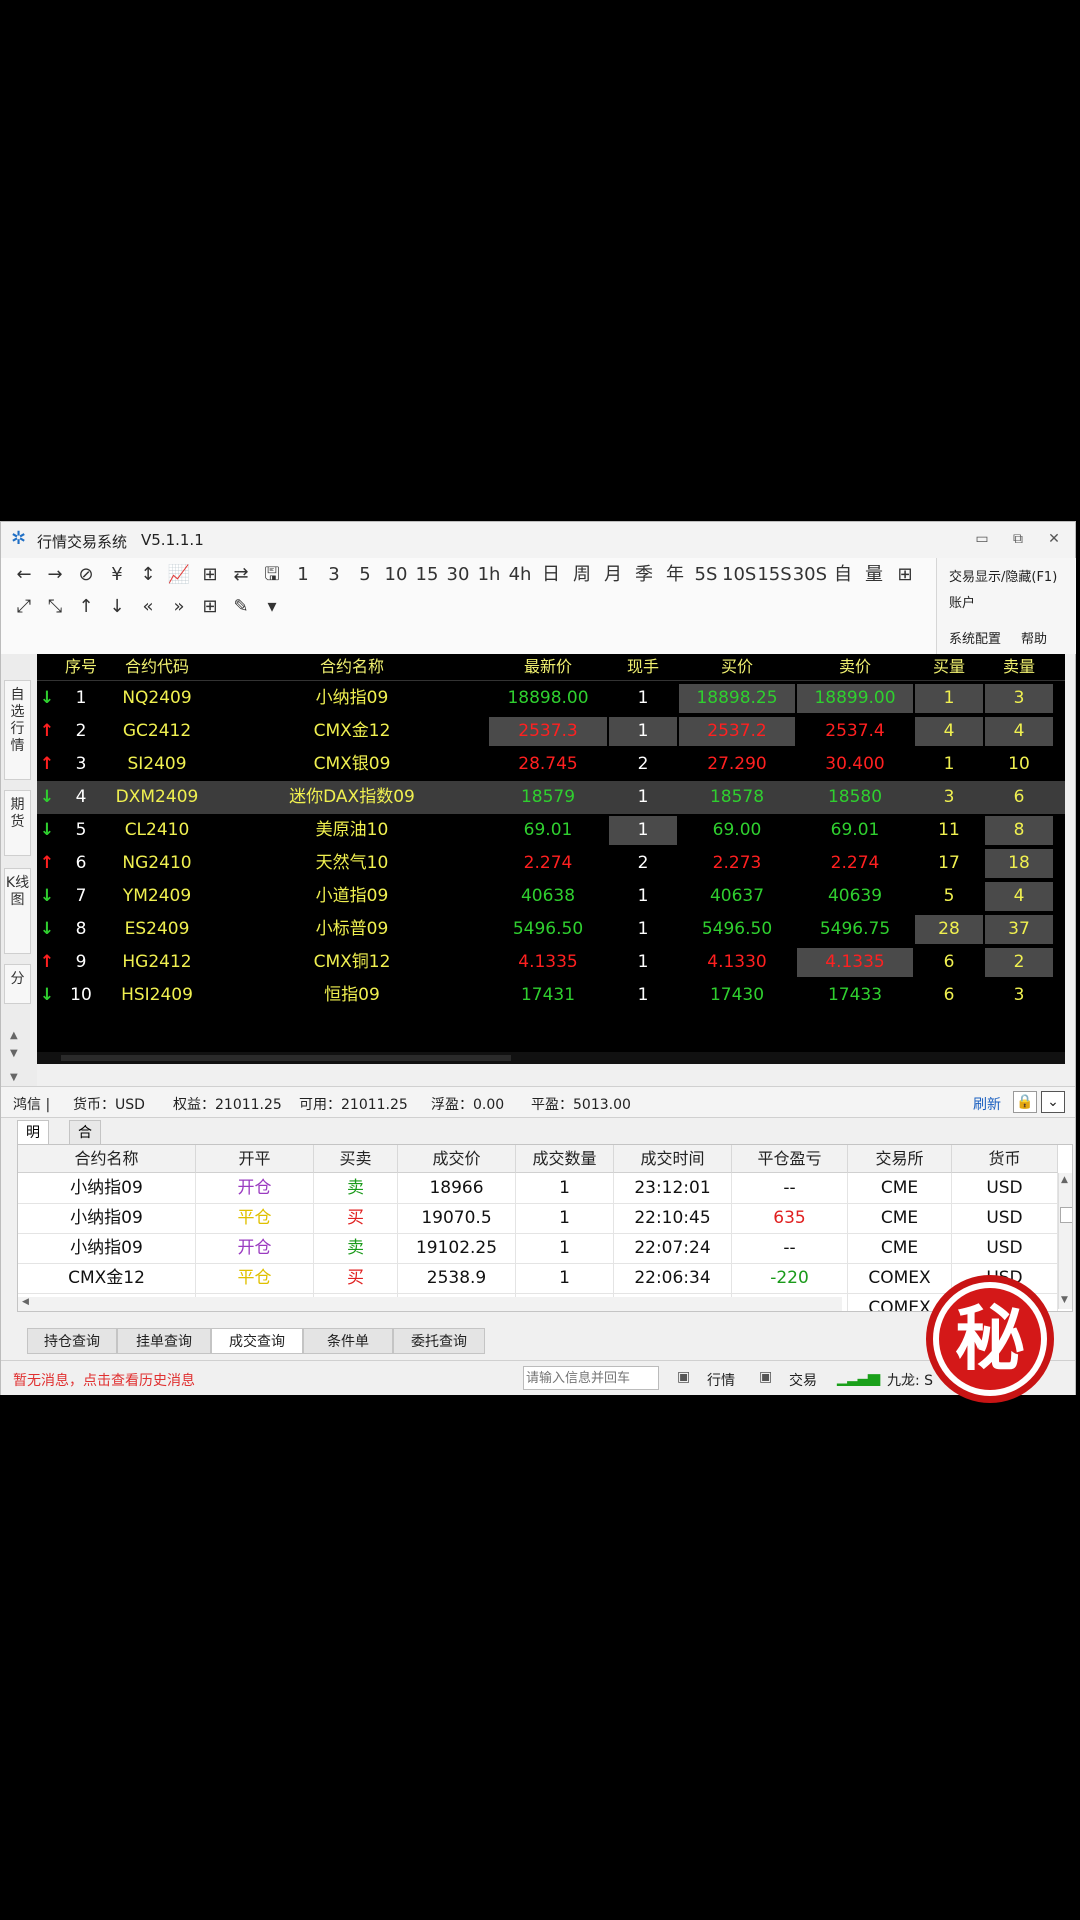  I want to click on trade-col-side: 买卖, so click(356, 1159).